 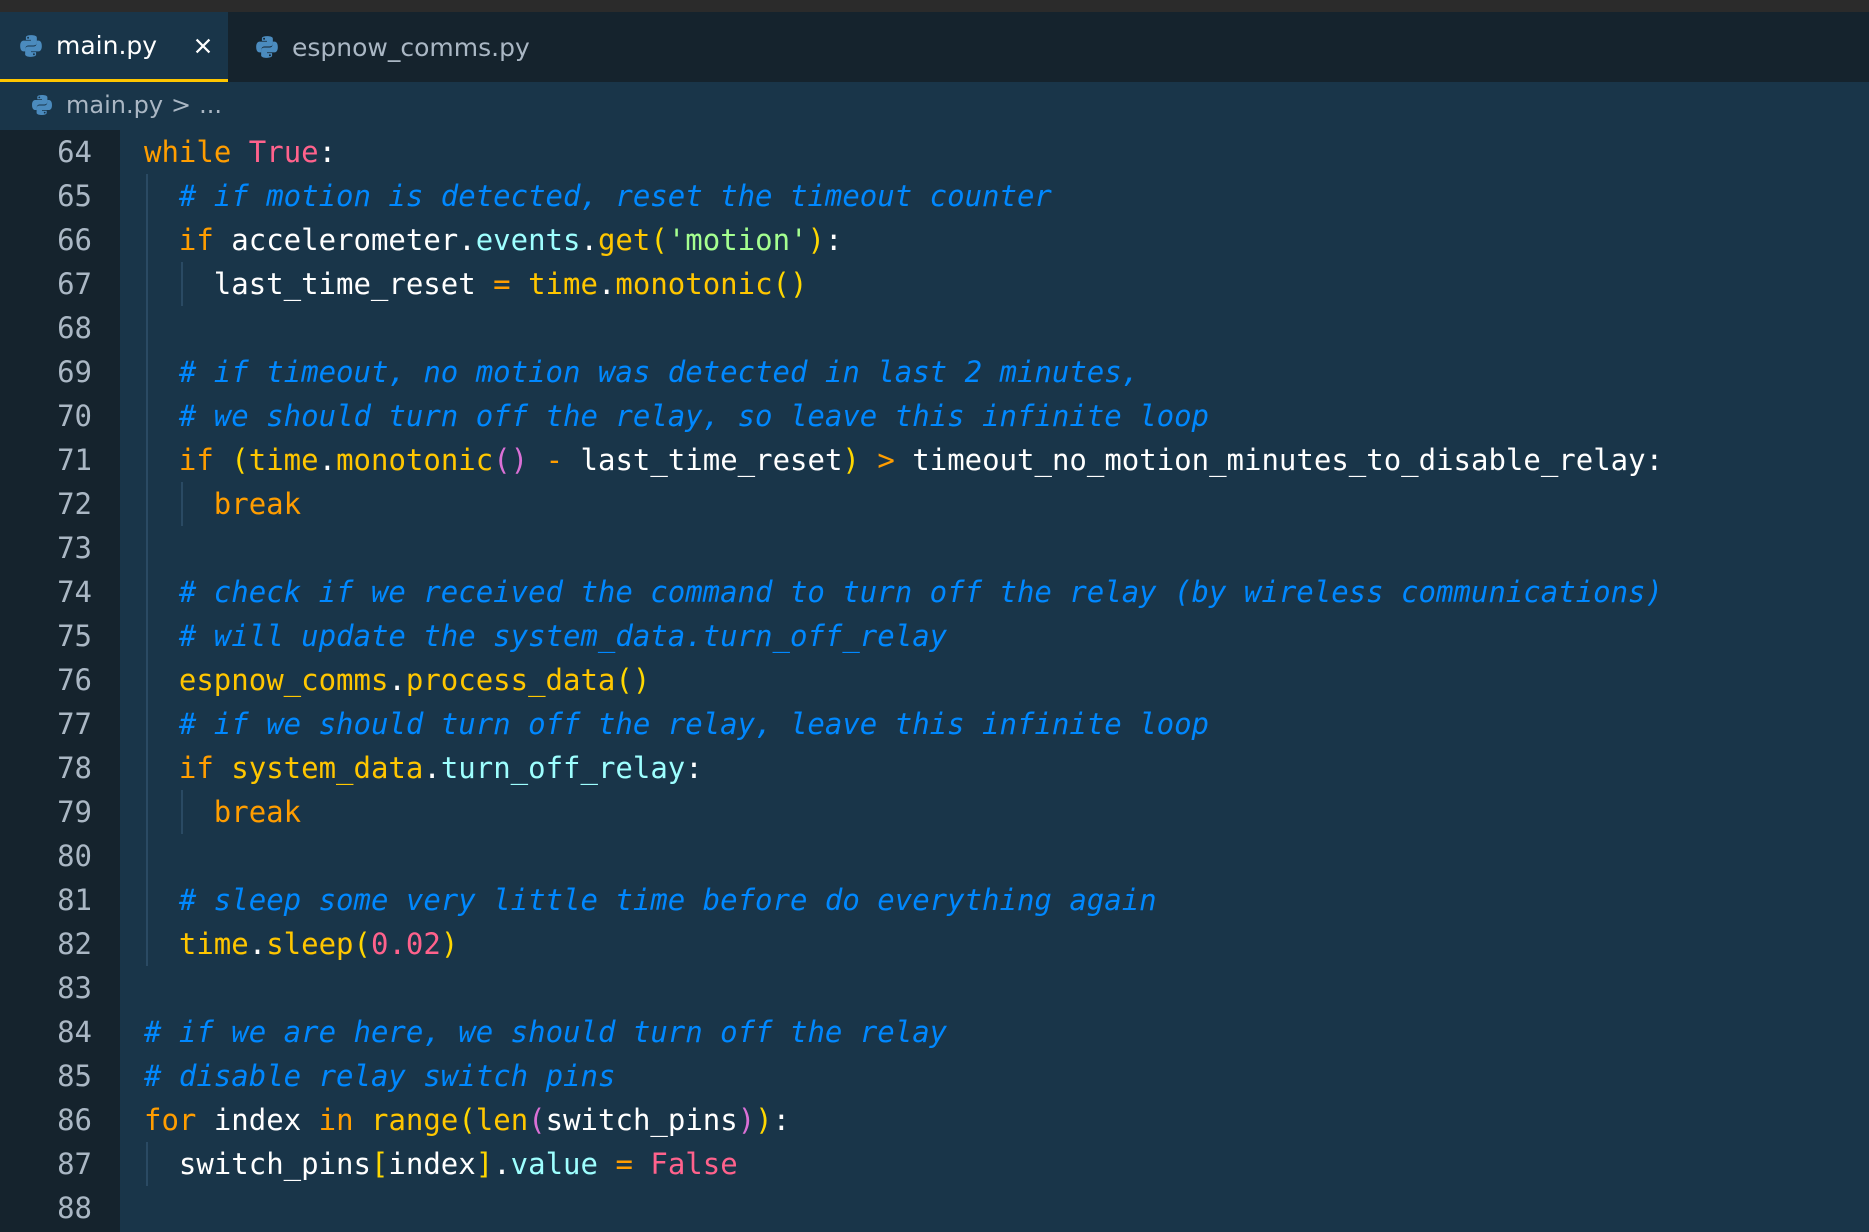 What do you see at coordinates (528, 240) in the screenshot?
I see `code-token: events` at bounding box center [528, 240].